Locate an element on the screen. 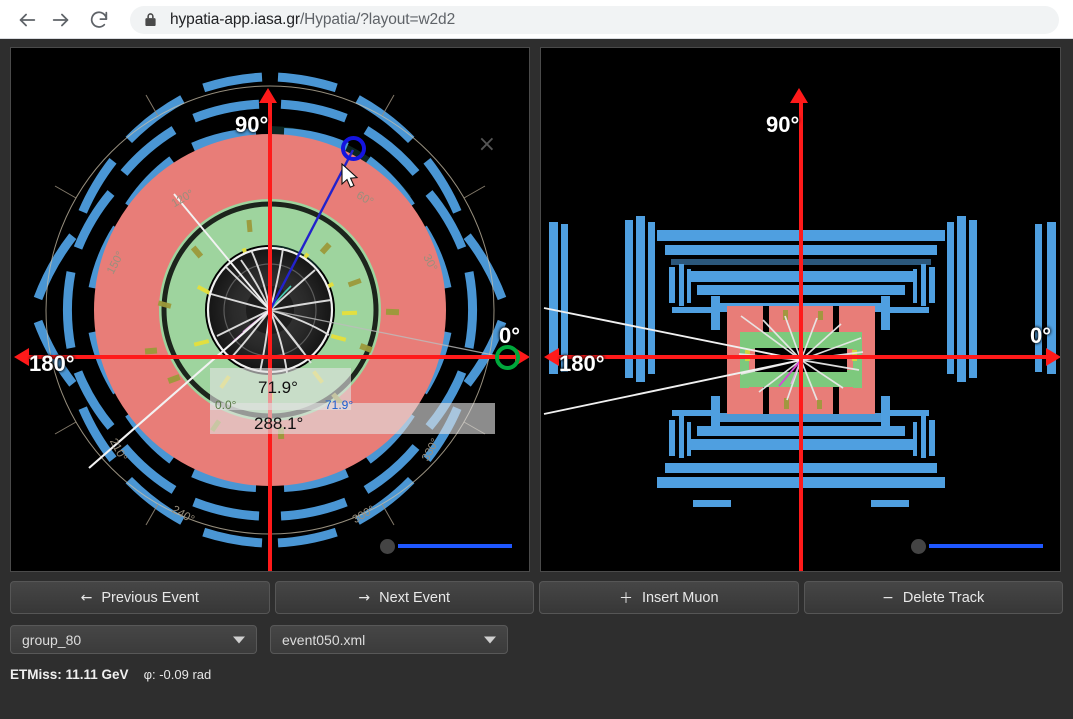 Image resolution: width=1073 pixels, height=719 pixels. mouse-cursor-icon is located at coordinates (350, 178).